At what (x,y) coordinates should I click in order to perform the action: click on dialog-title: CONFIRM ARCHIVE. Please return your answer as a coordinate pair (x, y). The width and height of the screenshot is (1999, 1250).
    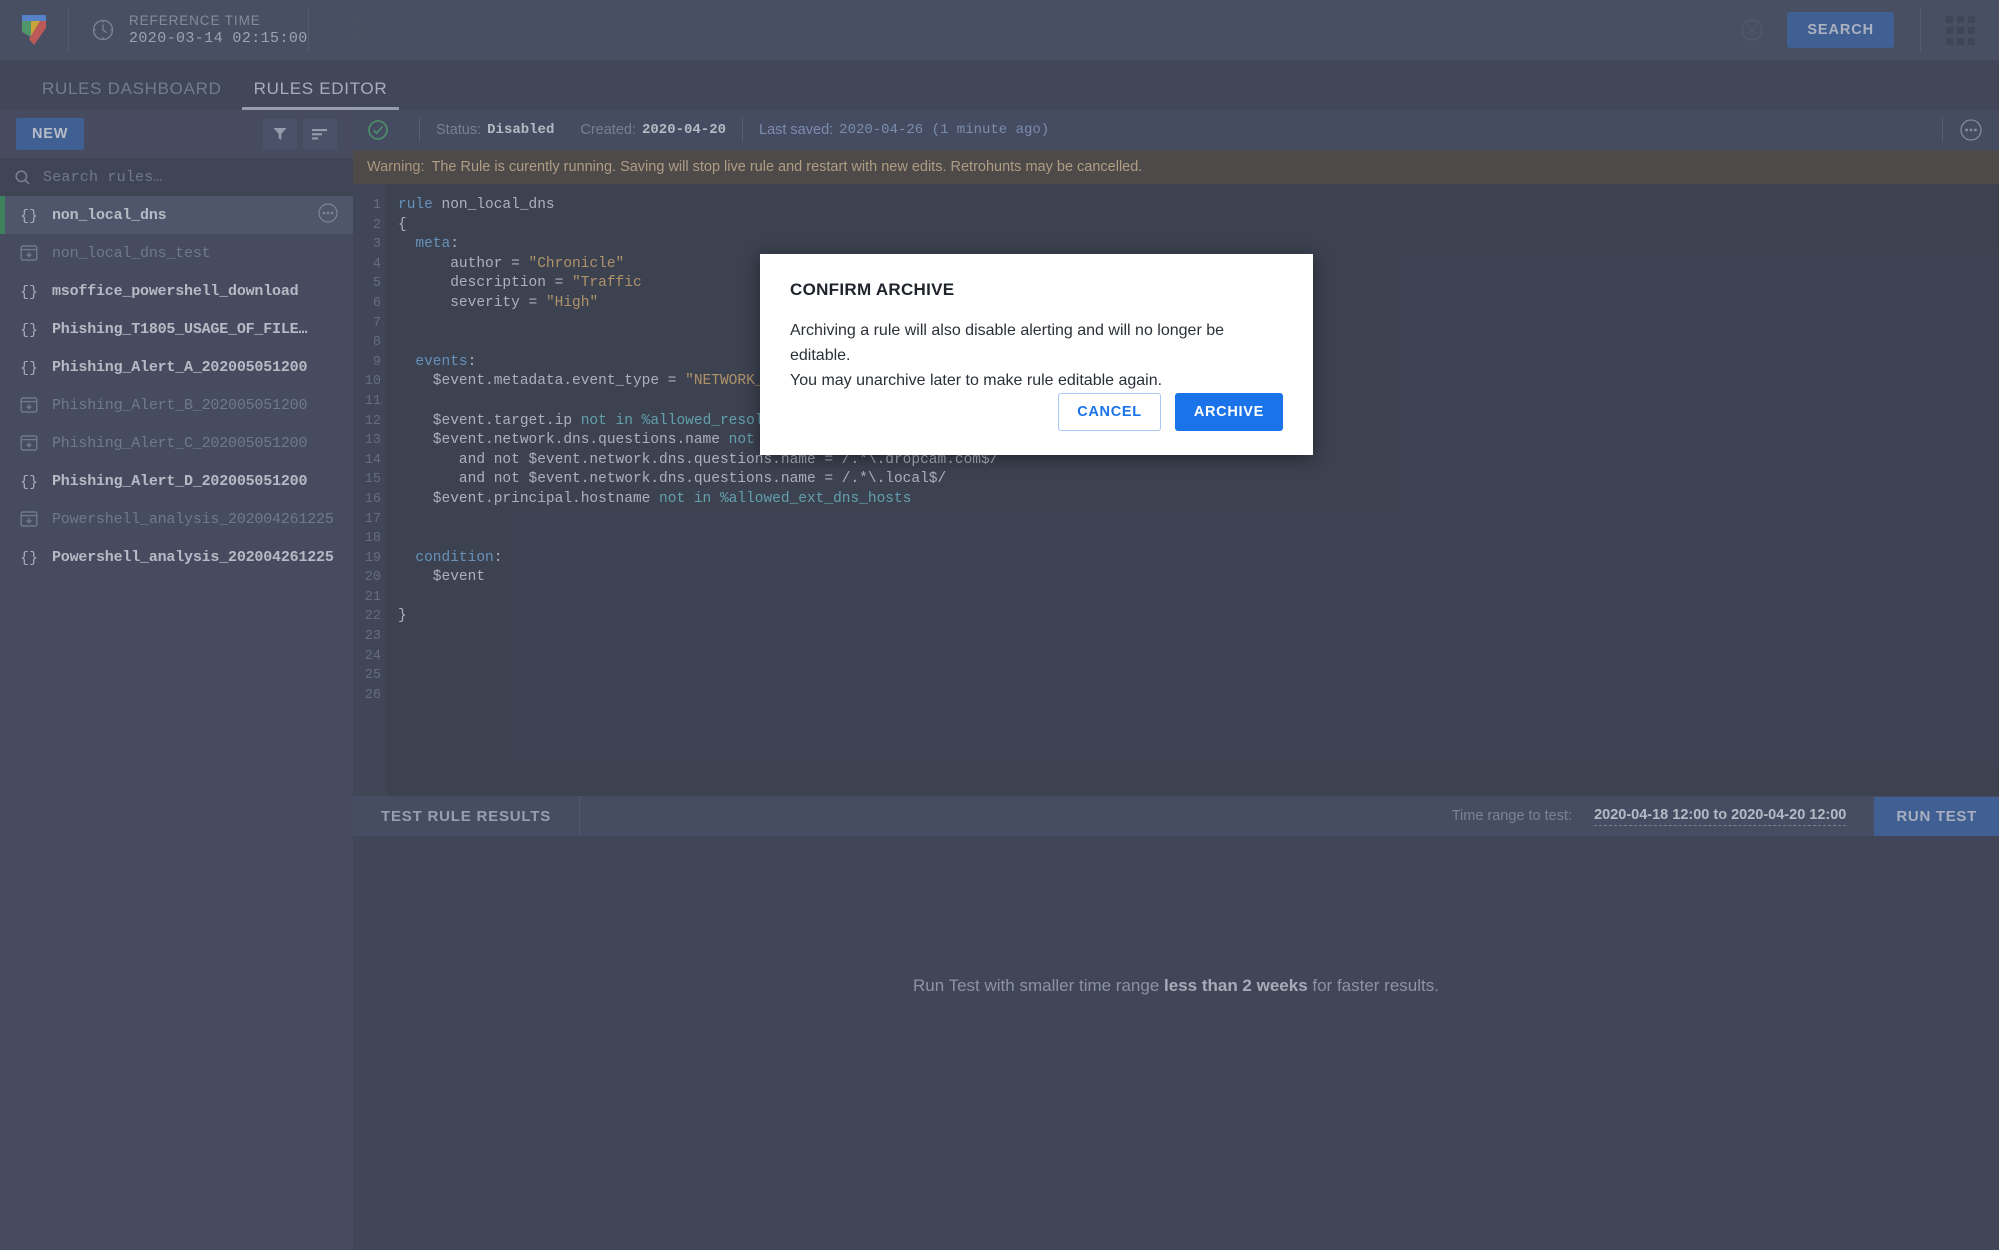
    Looking at the image, I should click on (872, 289).